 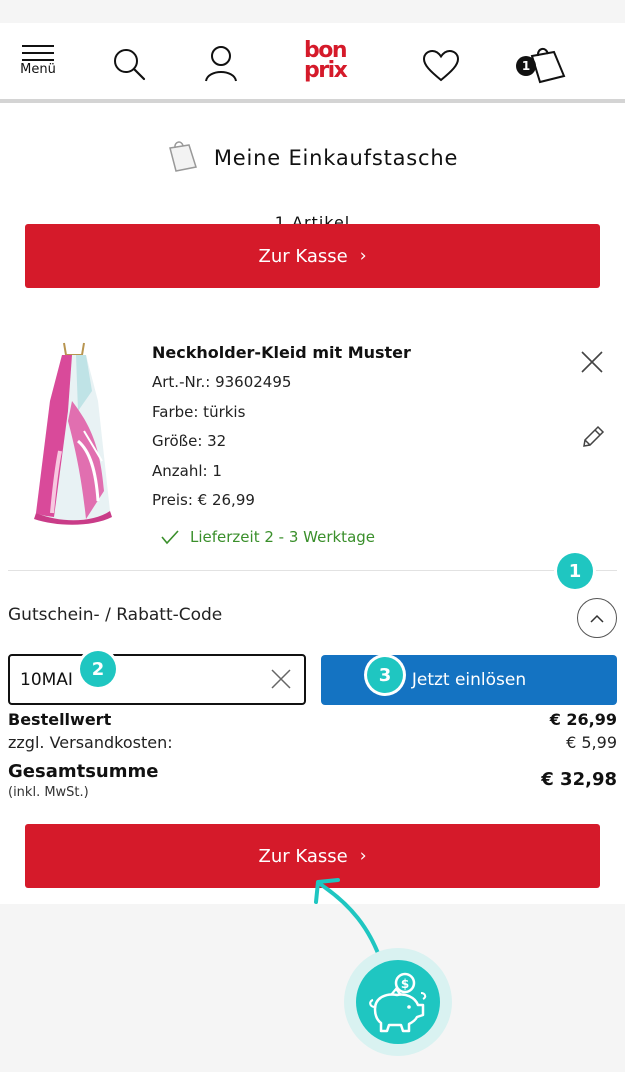 I want to click on product-image, so click(x=74, y=434).